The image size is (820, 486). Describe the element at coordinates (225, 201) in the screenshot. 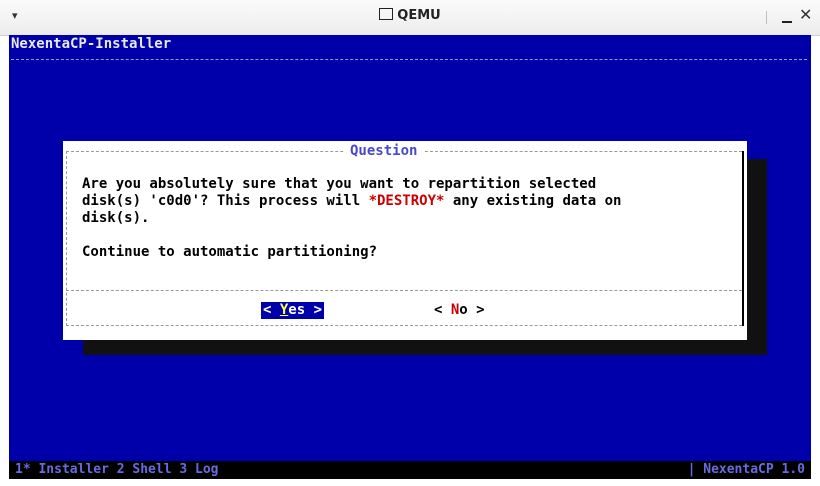

I see `message-line-2a: disk(s) 'c0d0'? This process will` at that location.